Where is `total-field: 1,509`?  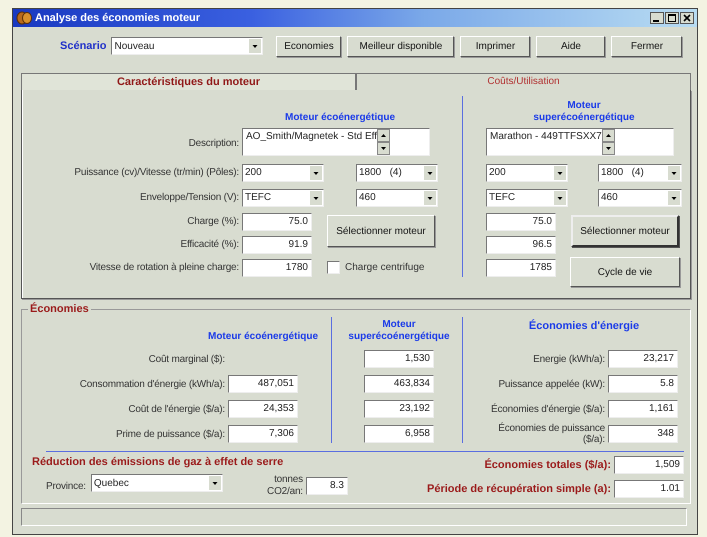 total-field: 1,509 is located at coordinates (649, 465).